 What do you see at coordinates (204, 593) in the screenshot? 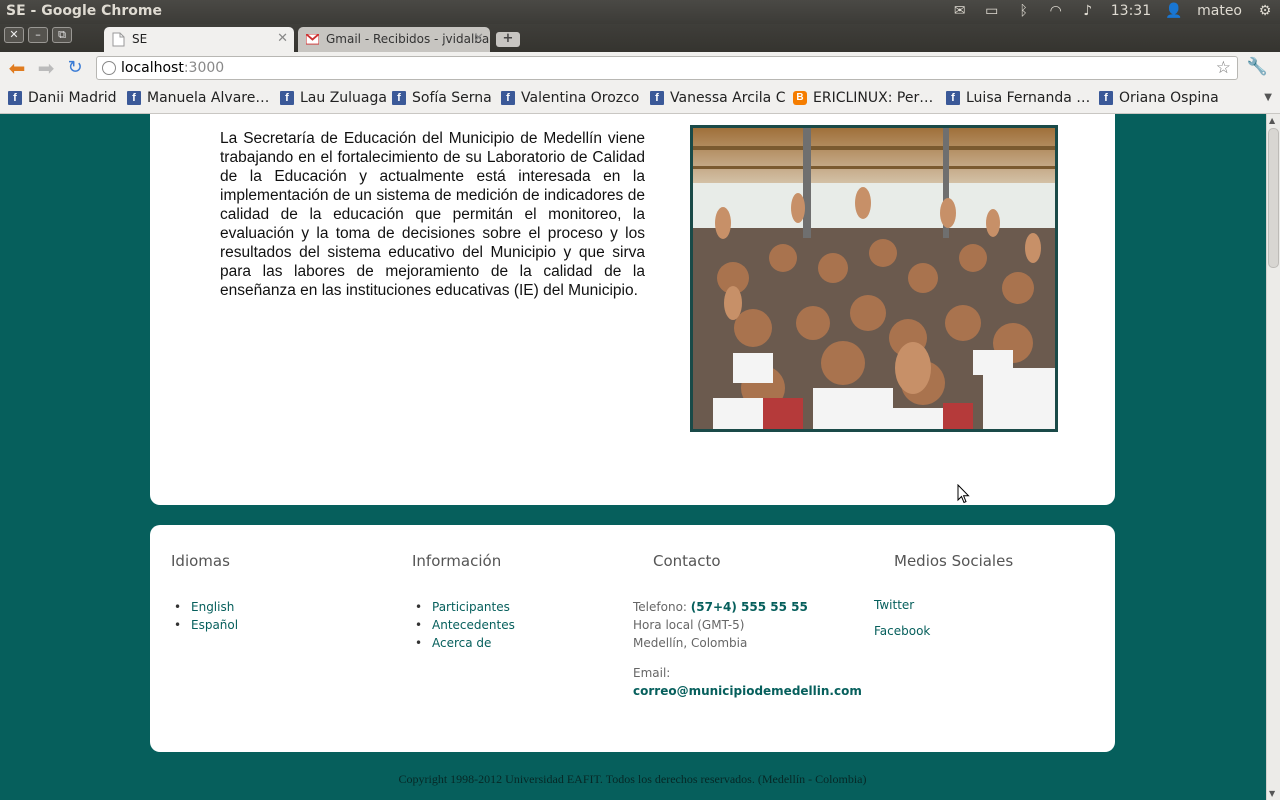
I see `footer-column-idiomas: Idiomas English Español` at bounding box center [204, 593].